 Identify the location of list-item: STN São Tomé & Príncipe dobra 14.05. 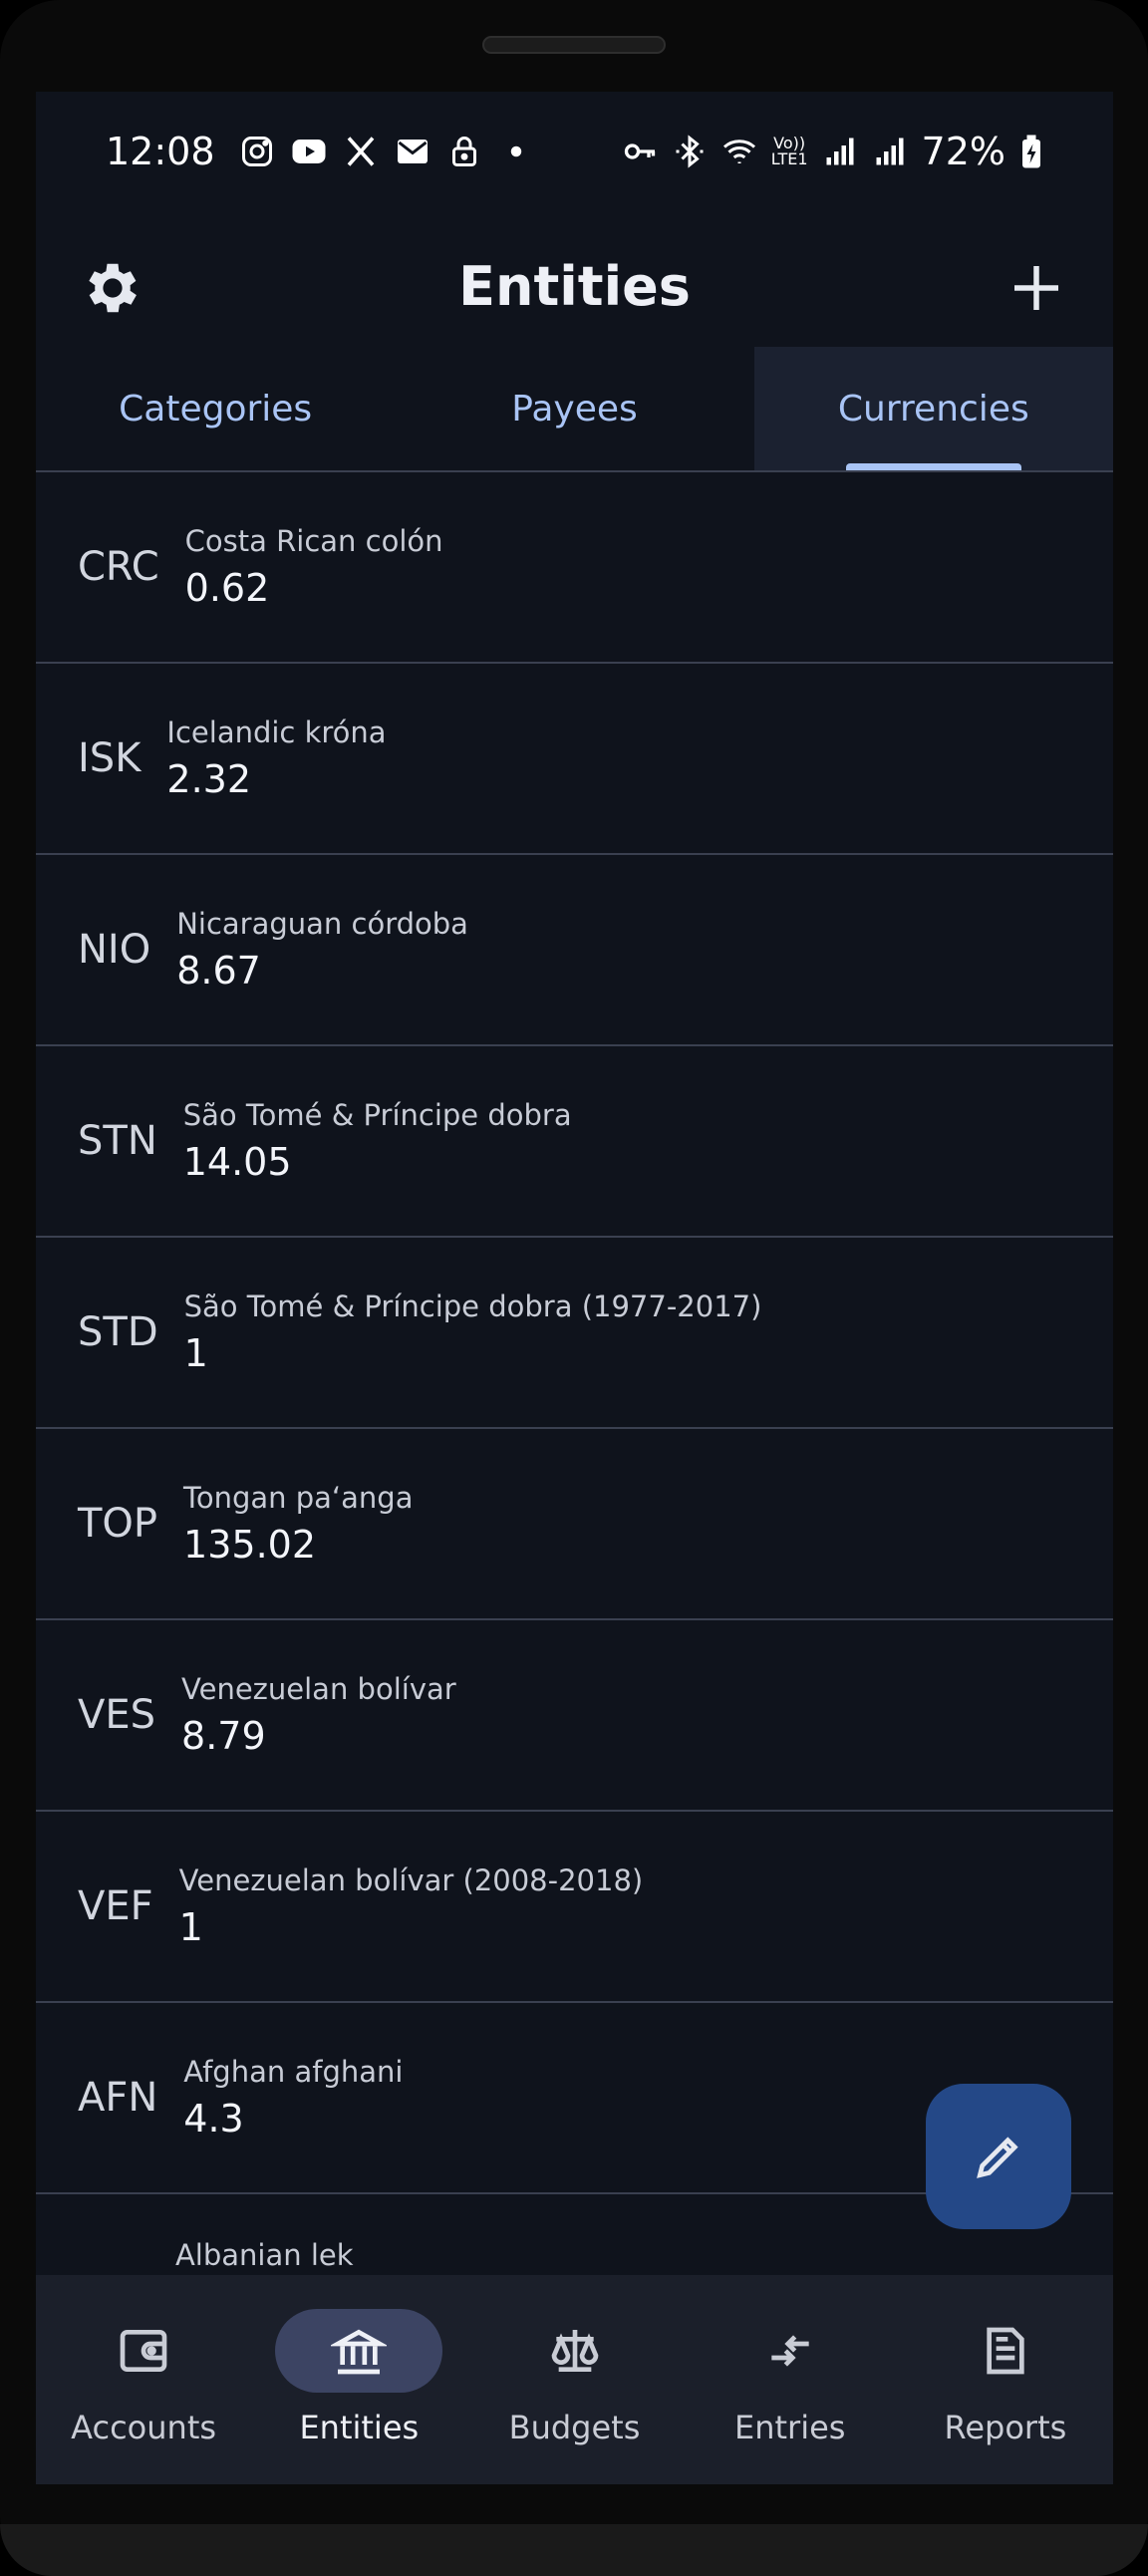
(574, 1142).